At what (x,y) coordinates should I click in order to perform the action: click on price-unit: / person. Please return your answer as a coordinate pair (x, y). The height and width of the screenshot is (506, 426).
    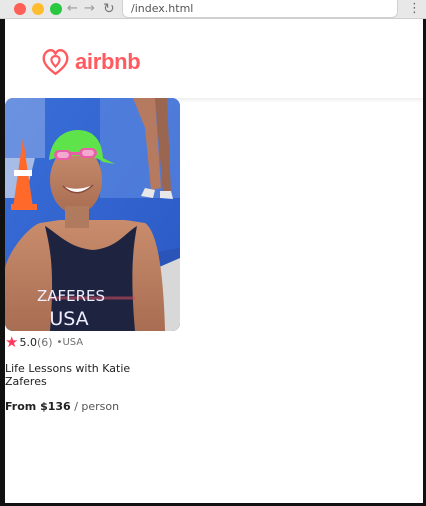
    Looking at the image, I should click on (95, 406).